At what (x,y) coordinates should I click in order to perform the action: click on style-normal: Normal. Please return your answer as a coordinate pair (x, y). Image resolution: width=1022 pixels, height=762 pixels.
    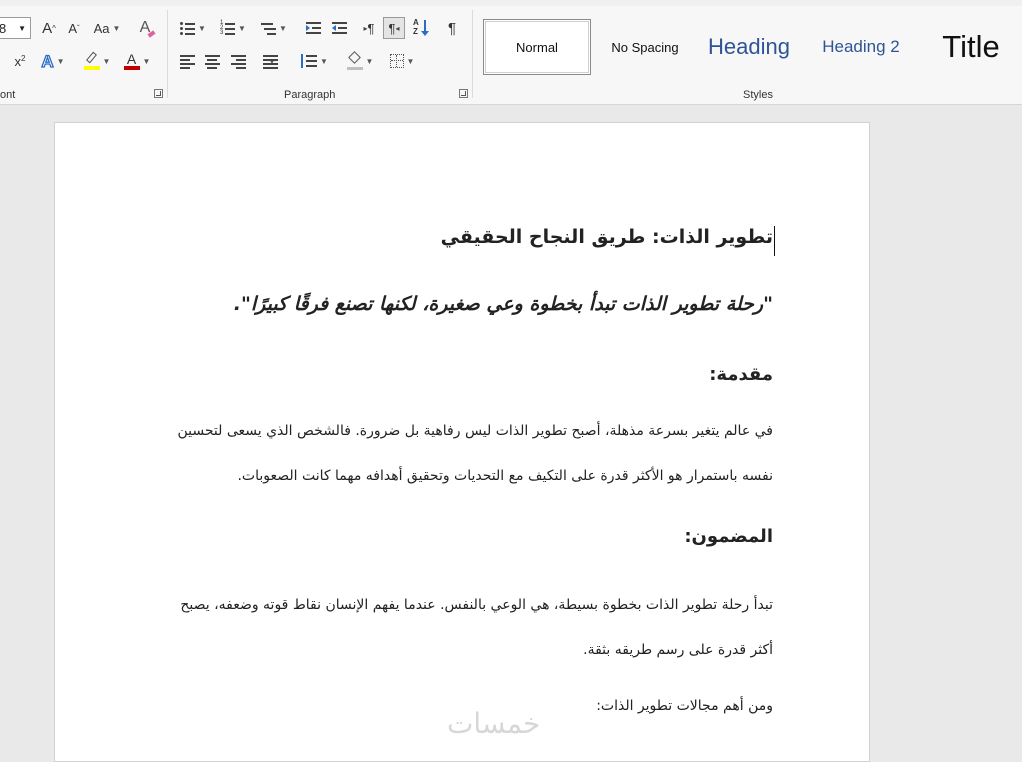
    Looking at the image, I should click on (537, 47).